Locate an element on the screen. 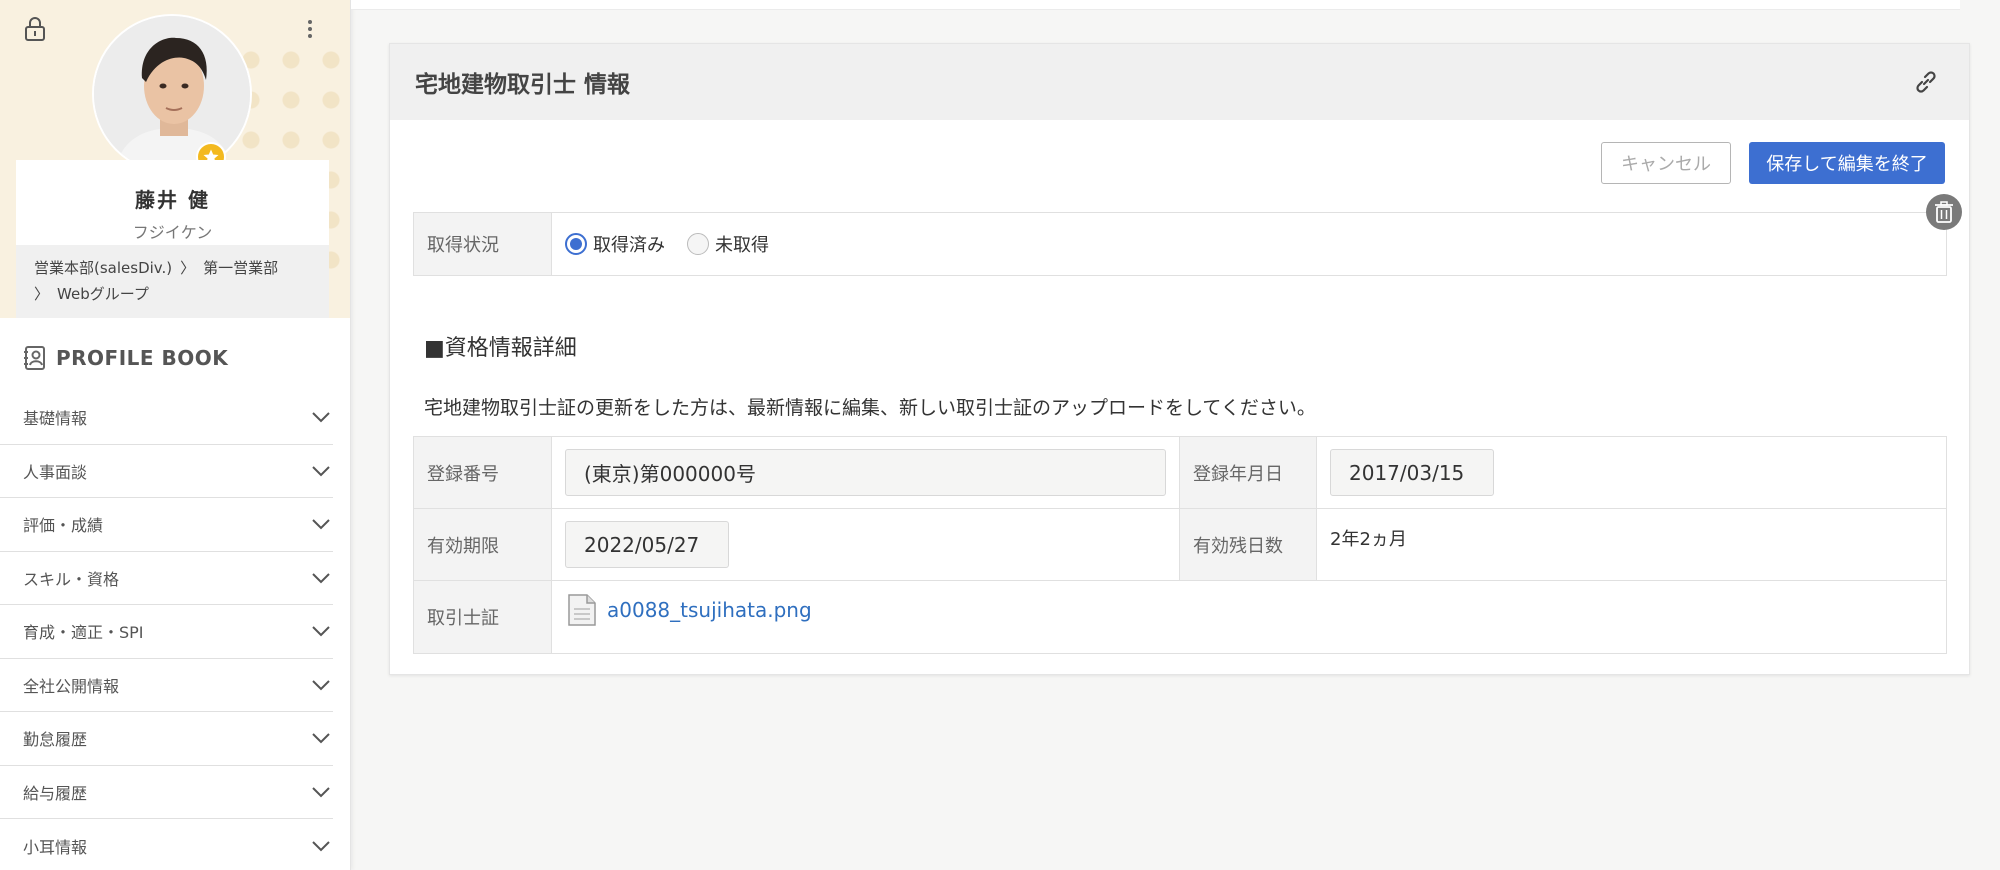 The width and height of the screenshot is (2000, 870). menu-item-salary: 給与履歴 is located at coordinates (166, 792).